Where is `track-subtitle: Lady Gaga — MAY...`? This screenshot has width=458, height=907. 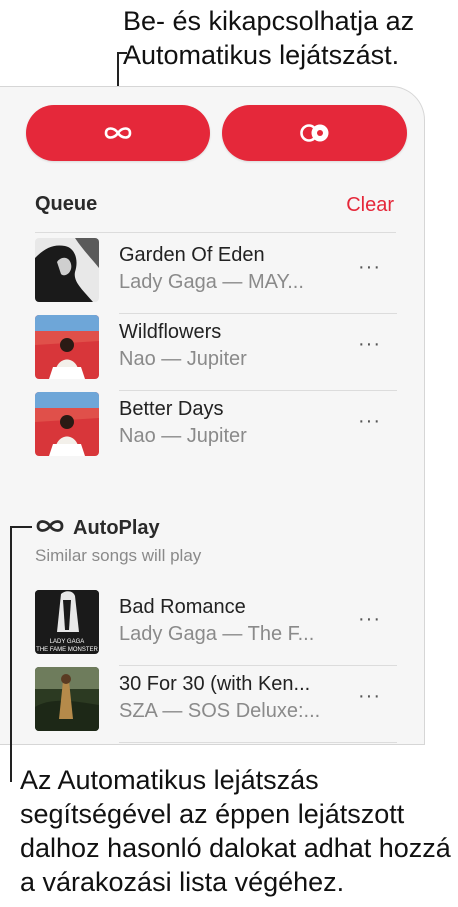 track-subtitle: Lady Gaga — MAY... is located at coordinates (211, 282).